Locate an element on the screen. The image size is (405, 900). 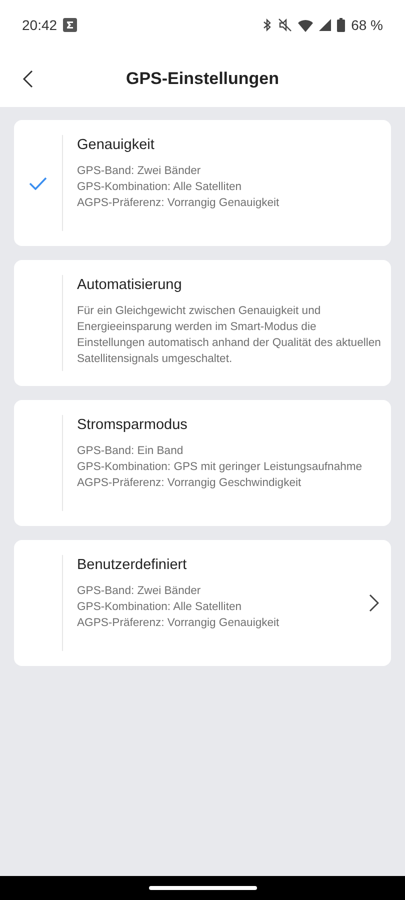
mode-card: Automatisierung Für ein Gleichgewicht zwischen Genauigkeit und Energieeinsparung werden im Smart-Modus die Einstellungen automatisch anhand der Qualität des aktuellen Satellitensignals umgeschaltet. is located at coordinates (202, 323).